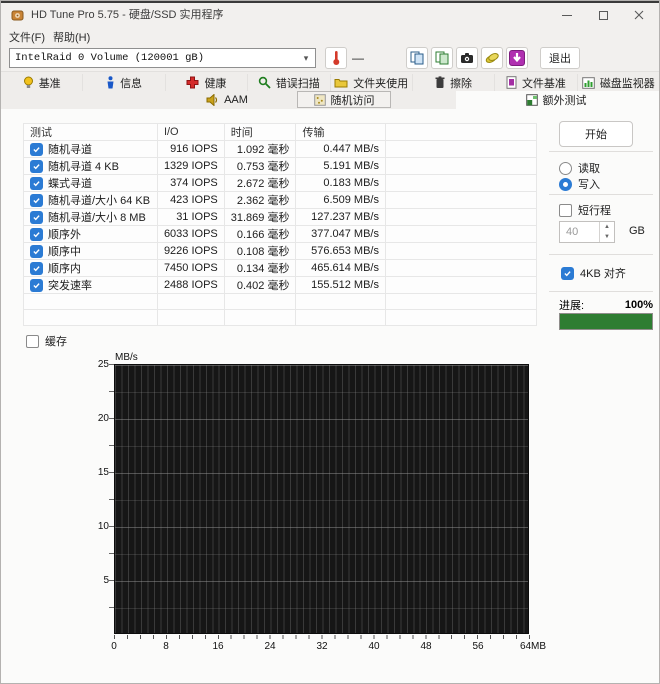 The width and height of the screenshot is (660, 684). What do you see at coordinates (596, 134) in the screenshot?
I see `start-button: 开始` at bounding box center [596, 134].